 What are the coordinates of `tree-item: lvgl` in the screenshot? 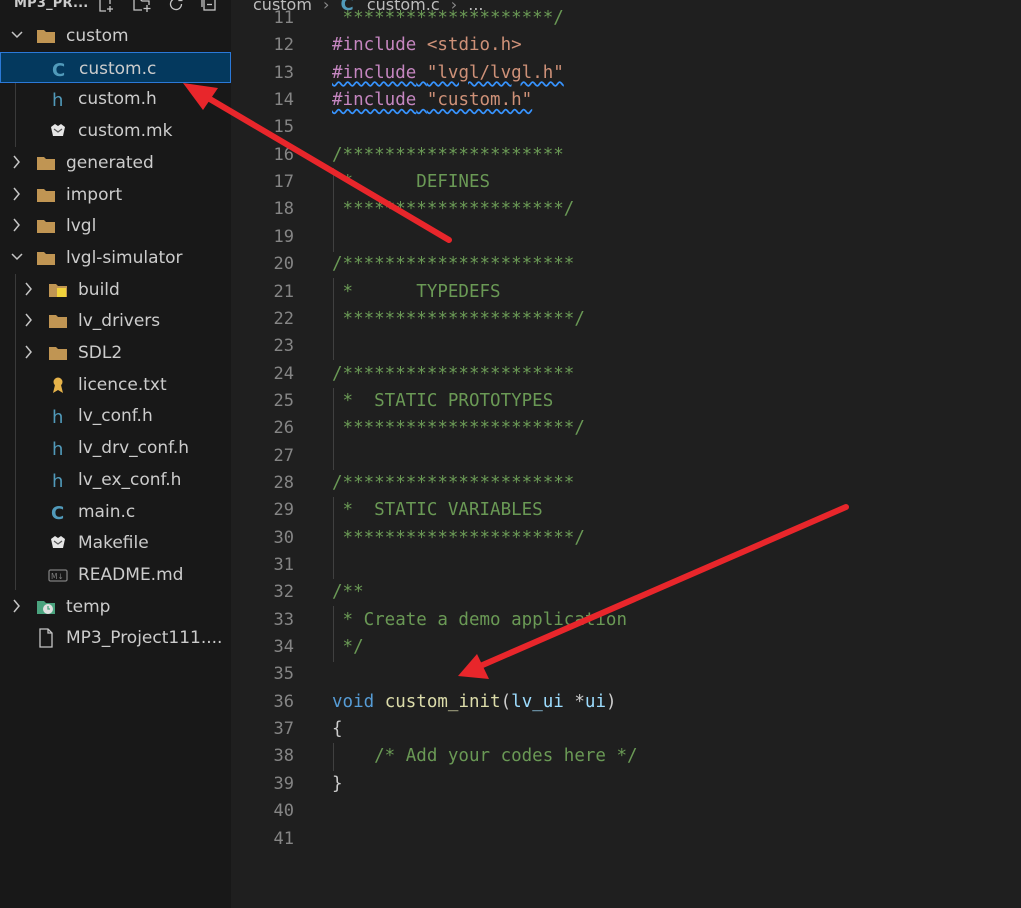 It's located at (115, 225).